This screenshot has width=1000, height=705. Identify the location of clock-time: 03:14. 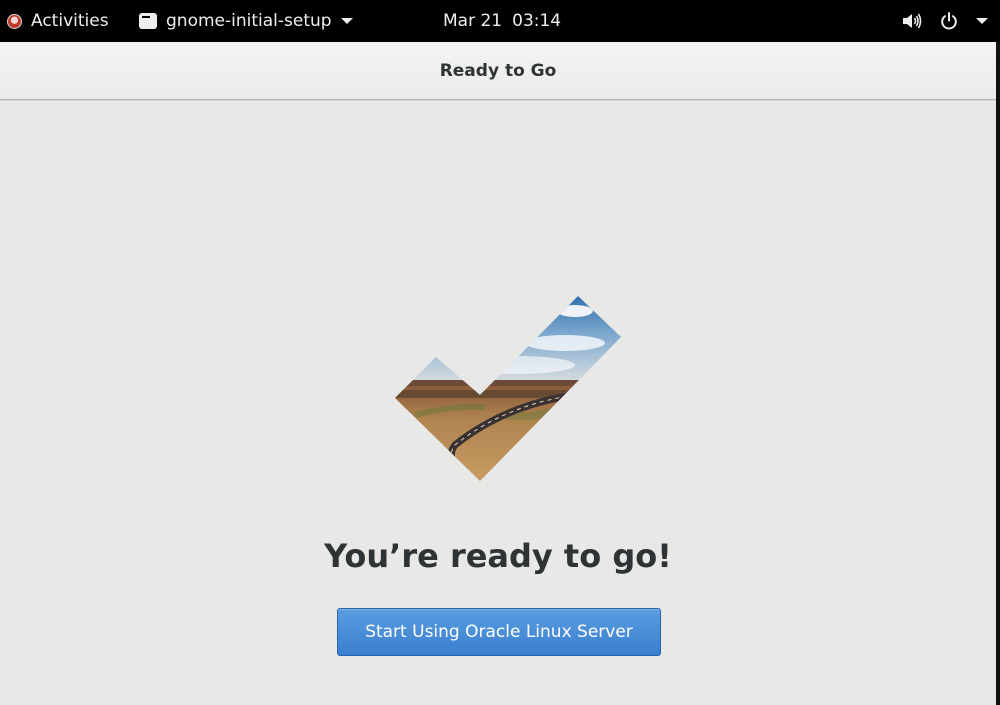
(537, 21).